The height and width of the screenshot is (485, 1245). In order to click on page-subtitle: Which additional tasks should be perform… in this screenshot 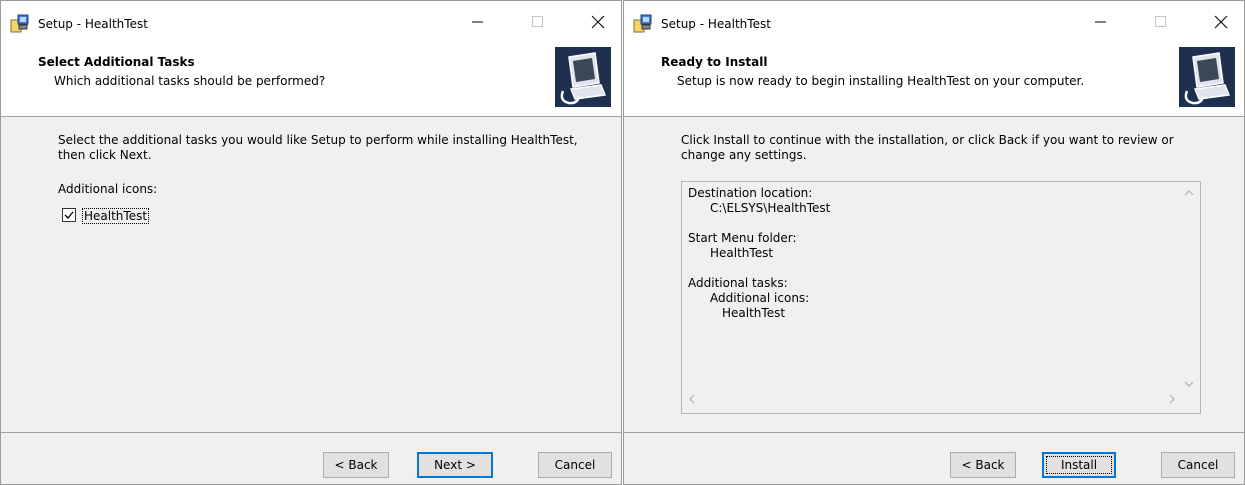, I will do `click(190, 81)`.